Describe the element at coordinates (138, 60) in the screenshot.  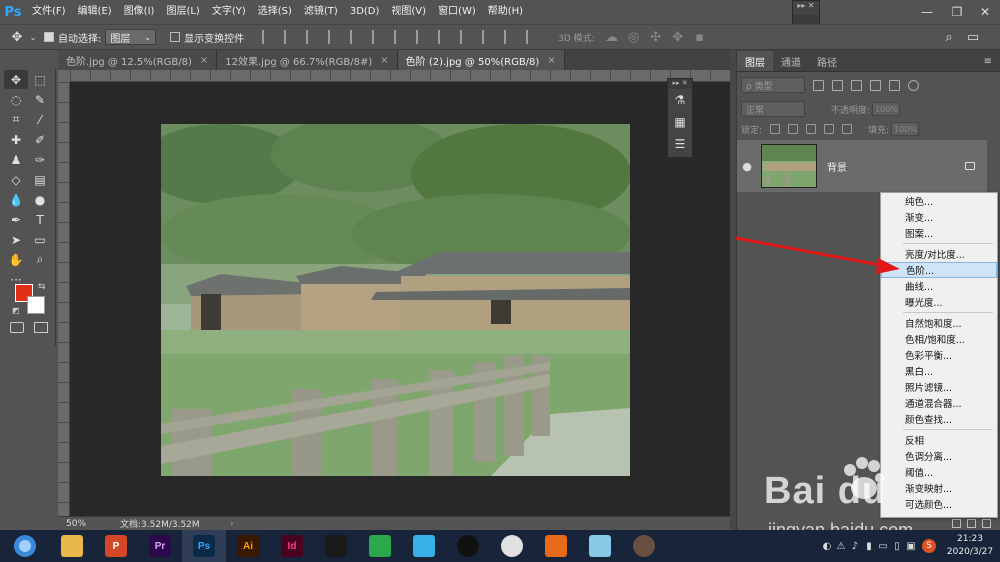
I see `tab-document-1: 色阶.jpg @ 12.5%(RGB/8) ×` at that location.